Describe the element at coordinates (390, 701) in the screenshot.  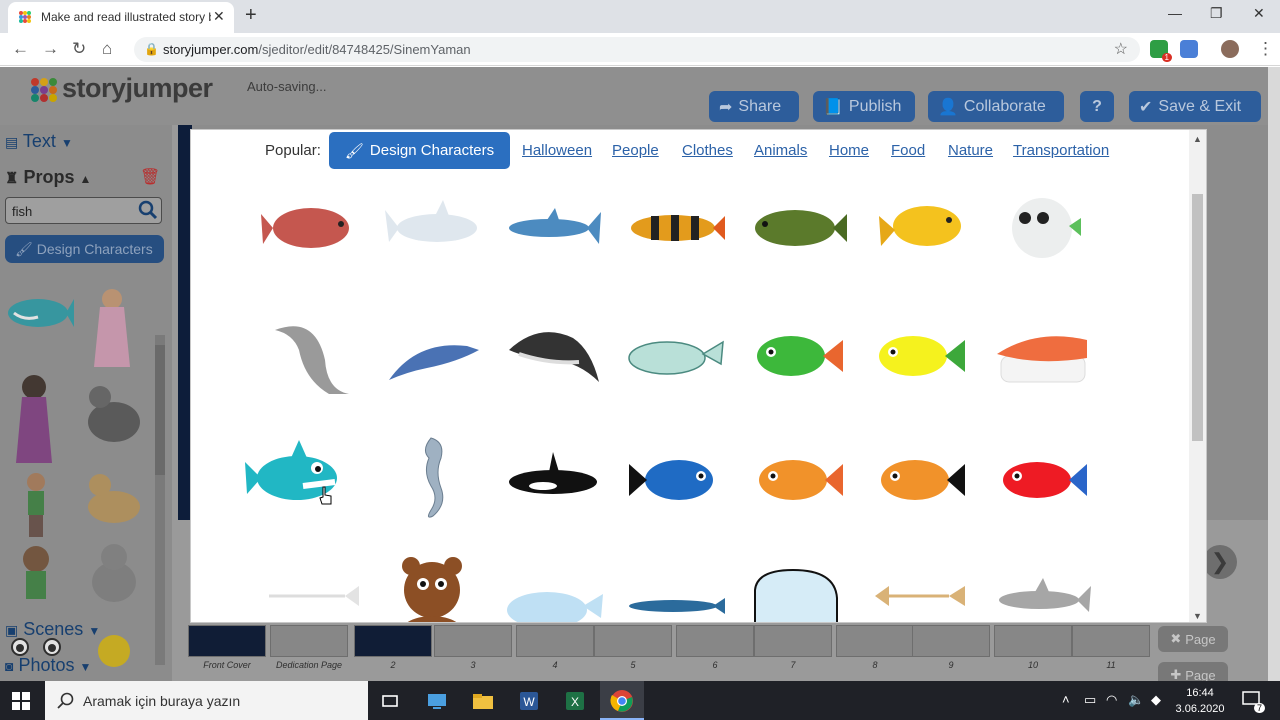
I see `task-view-icon` at that location.